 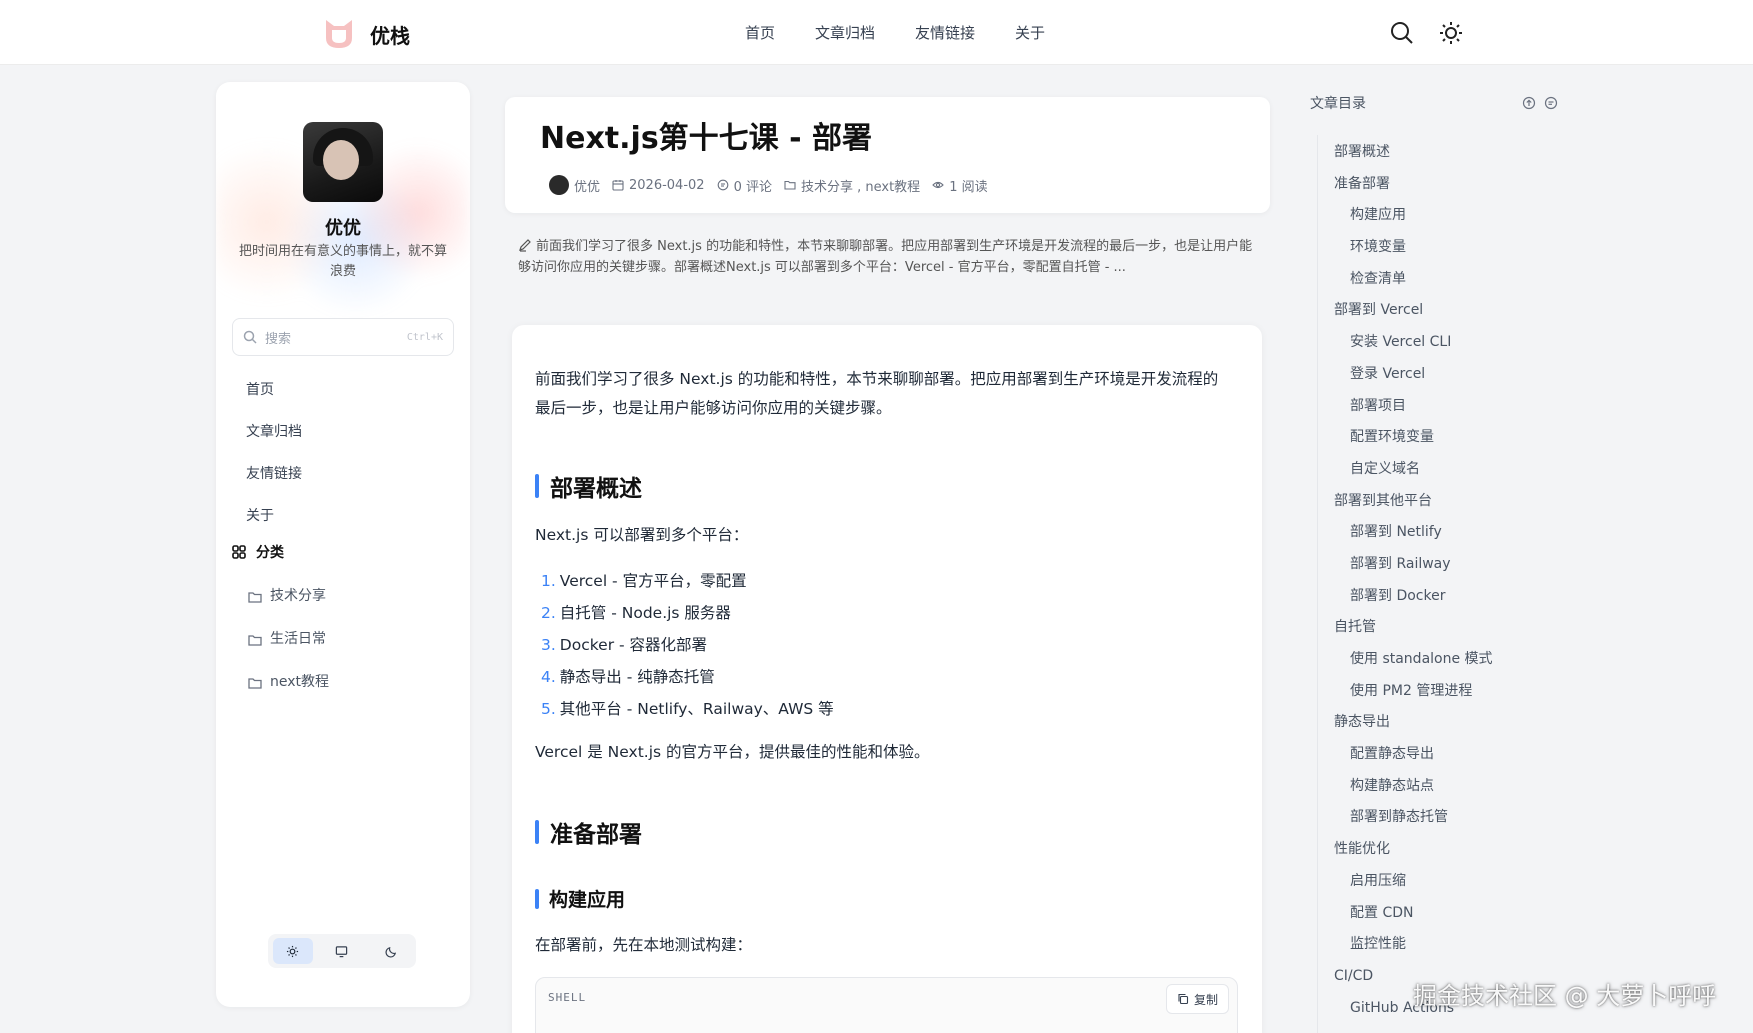 What do you see at coordinates (1413, 438) in the screenshot?
I see `toc-item: 配置环境变量` at bounding box center [1413, 438].